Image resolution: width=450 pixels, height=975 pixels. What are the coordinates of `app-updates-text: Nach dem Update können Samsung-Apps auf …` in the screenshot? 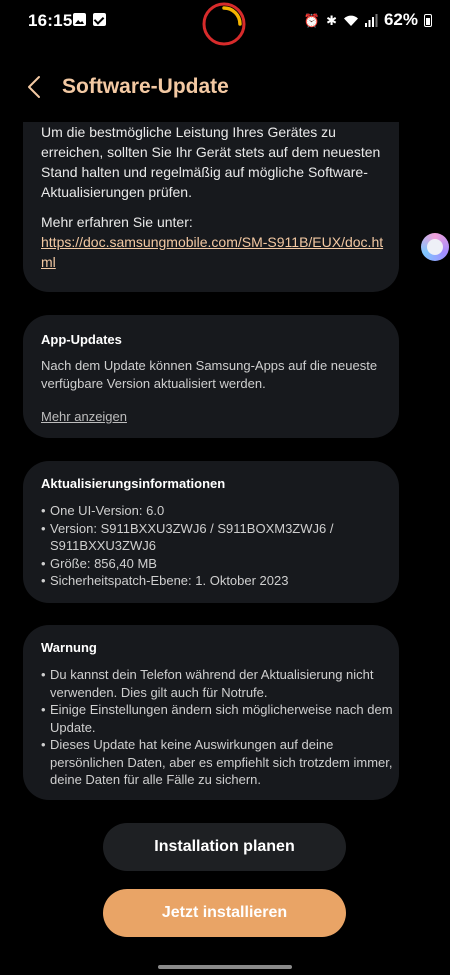 It's located at (209, 374).